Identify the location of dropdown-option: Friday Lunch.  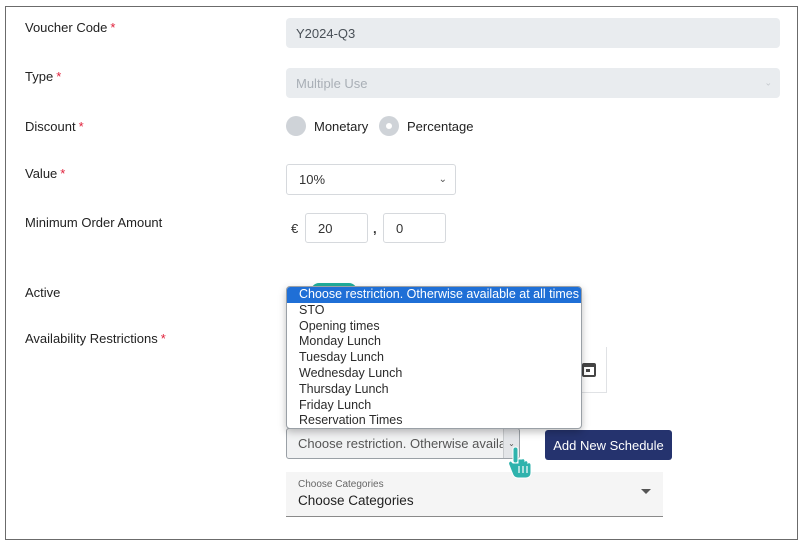
(434, 406).